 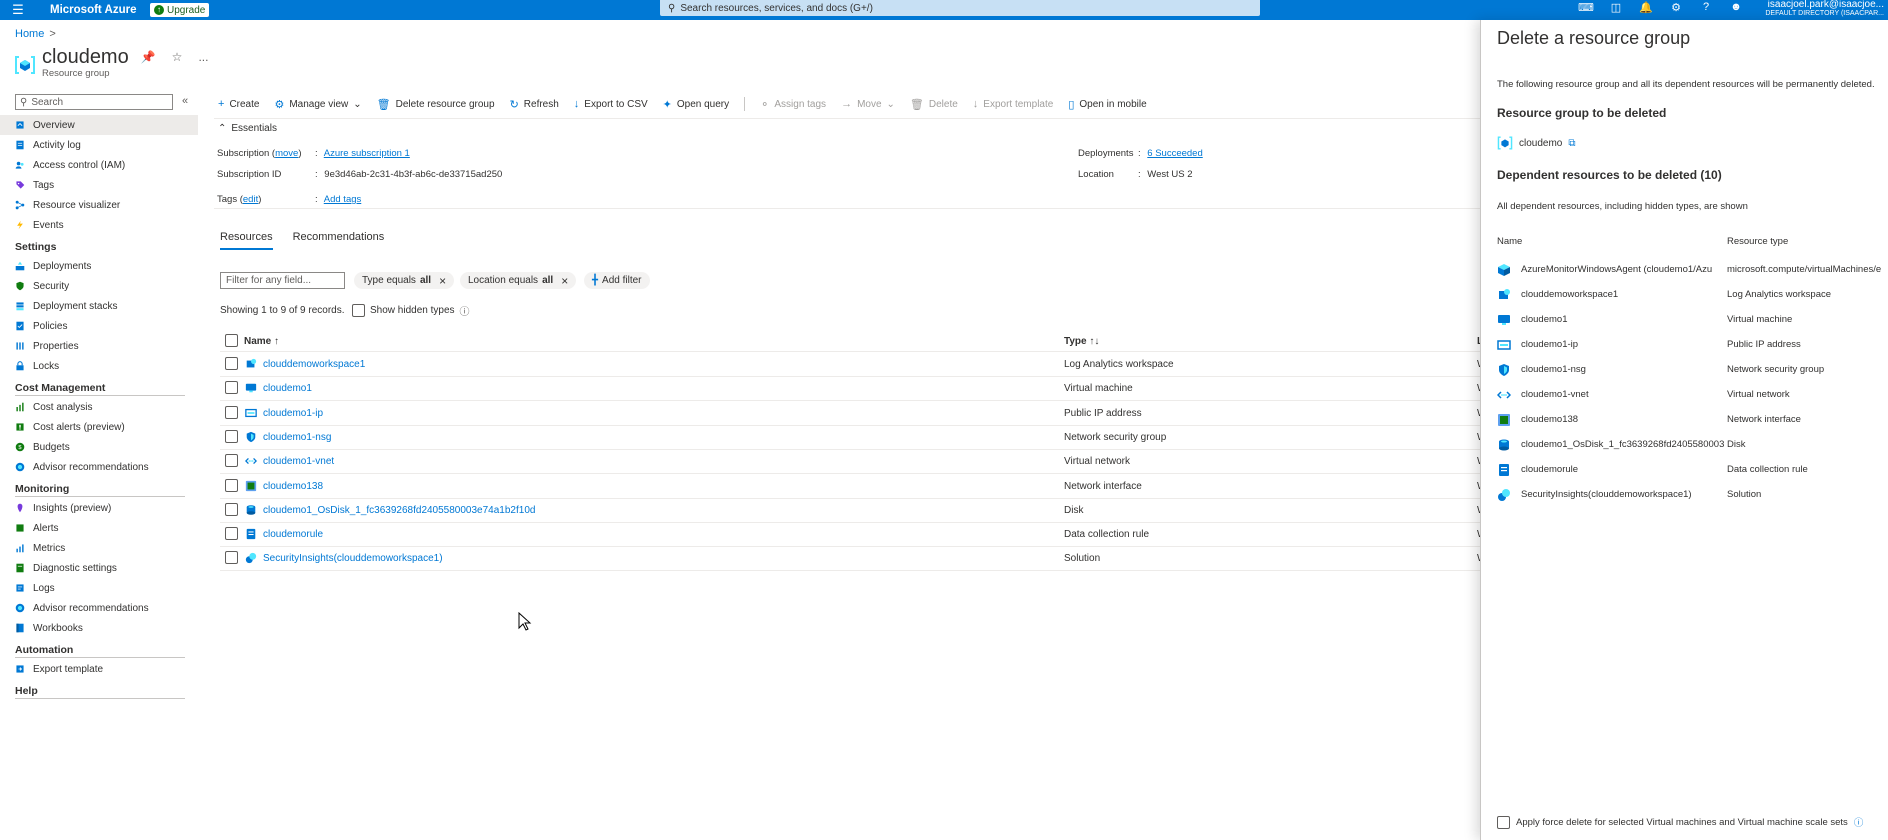 What do you see at coordinates (99, 306) in the screenshot?
I see `nav-item-deployment-stacks: Deployment stacks` at bounding box center [99, 306].